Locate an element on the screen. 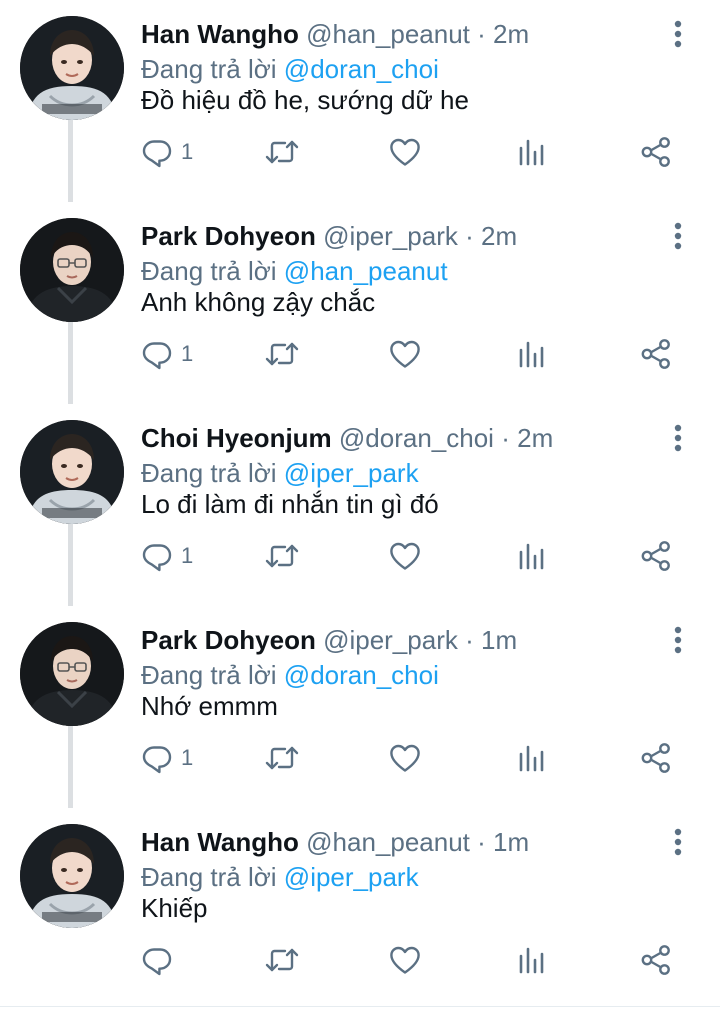  display-name: Choi Hyeonjum is located at coordinates (236, 438).